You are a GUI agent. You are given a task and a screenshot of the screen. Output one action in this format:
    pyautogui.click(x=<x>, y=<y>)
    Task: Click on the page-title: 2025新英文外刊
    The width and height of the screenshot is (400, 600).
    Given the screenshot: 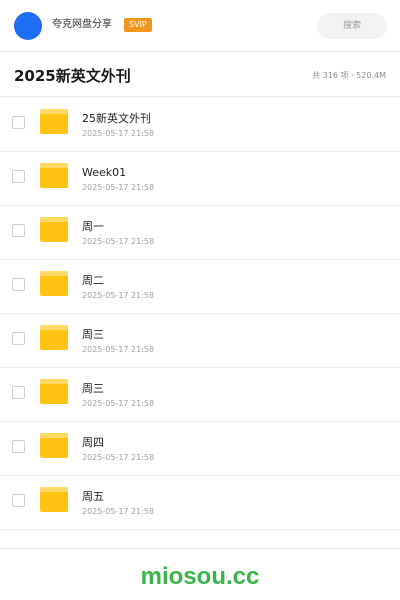 What is the action you would take?
    pyautogui.click(x=72, y=76)
    